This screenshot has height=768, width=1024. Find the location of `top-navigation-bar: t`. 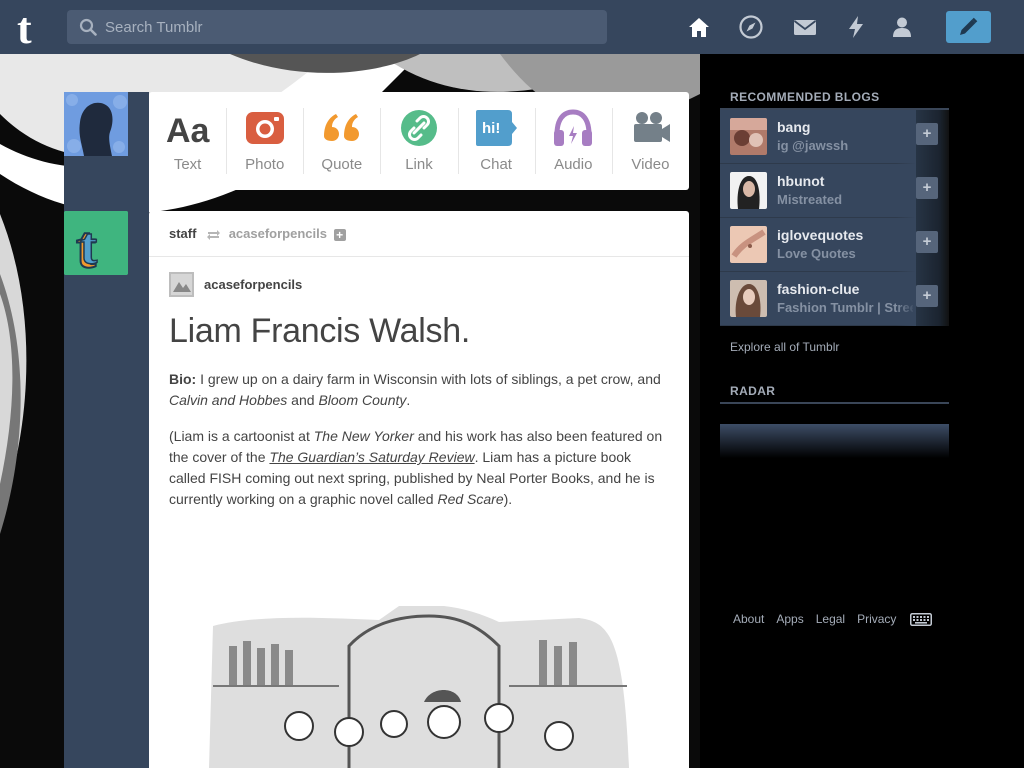

top-navigation-bar: t is located at coordinates (512, 27).